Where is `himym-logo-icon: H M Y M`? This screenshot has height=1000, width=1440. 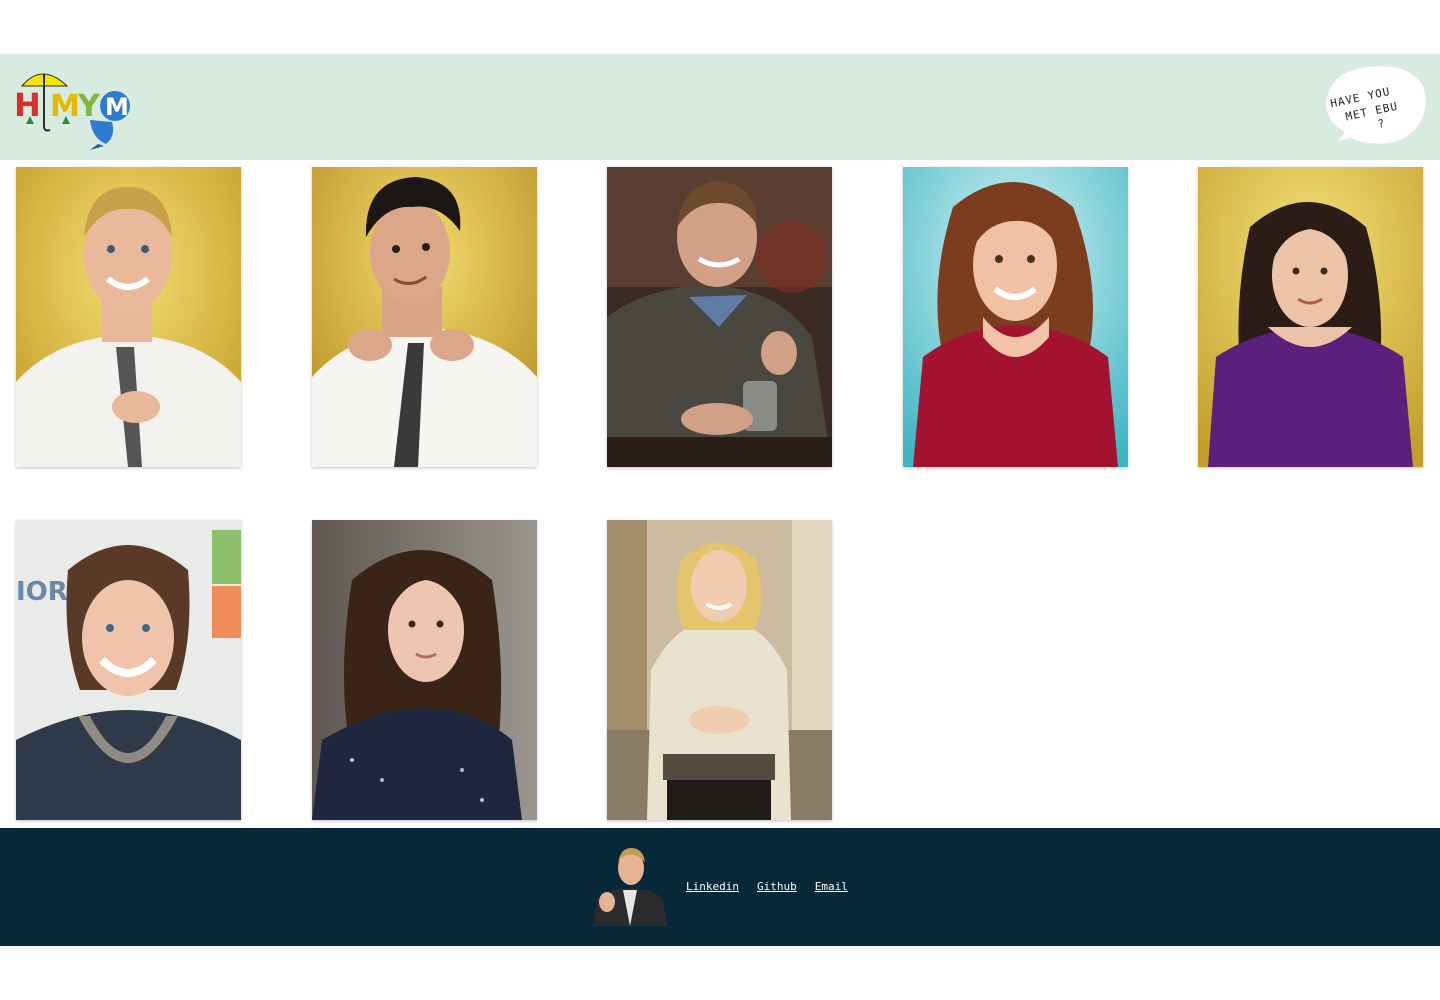
himym-logo-icon: H M Y M is located at coordinates (72, 111).